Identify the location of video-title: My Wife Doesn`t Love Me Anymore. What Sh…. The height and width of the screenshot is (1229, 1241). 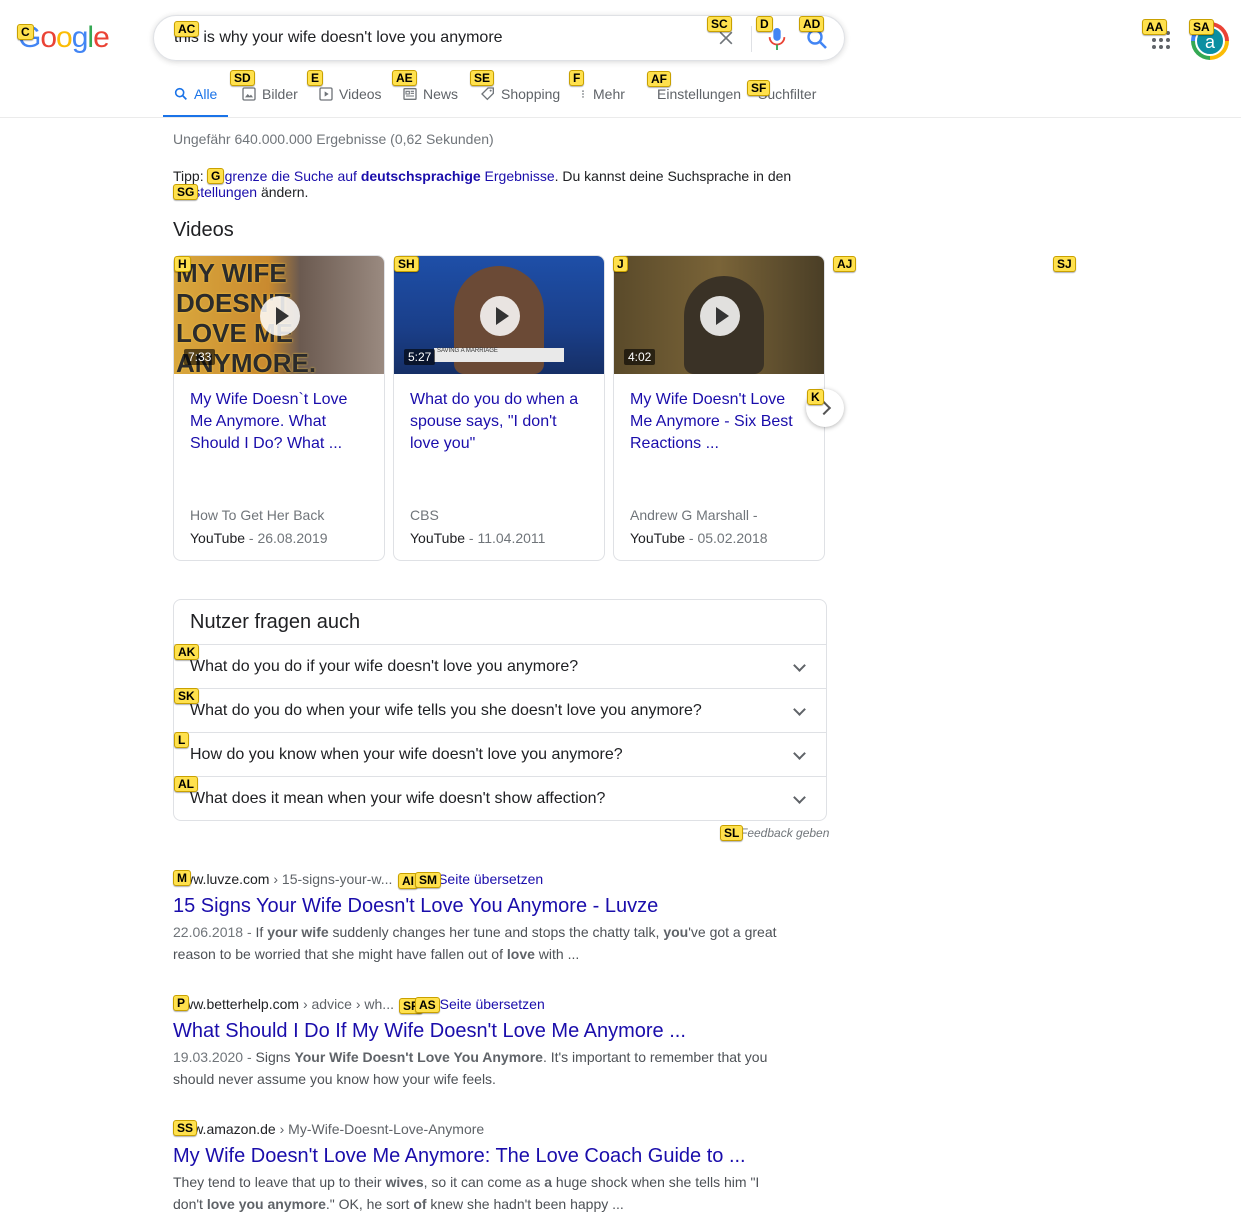
(280, 422).